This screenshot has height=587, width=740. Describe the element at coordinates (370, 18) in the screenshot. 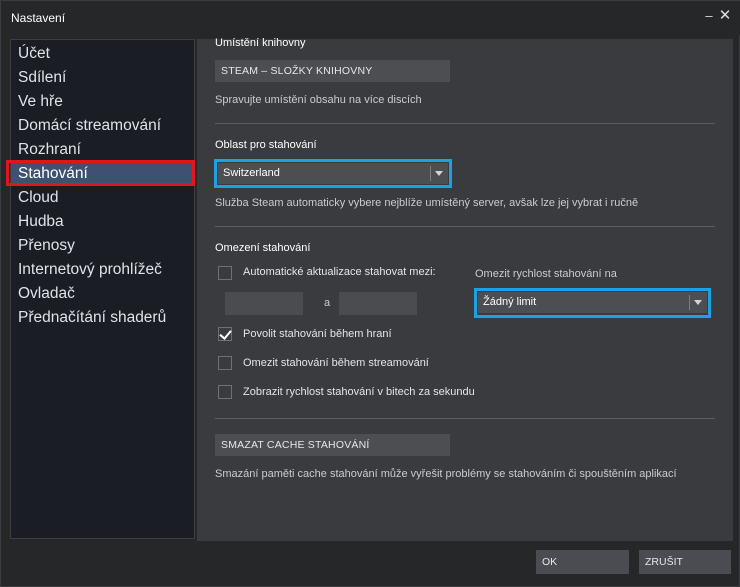

I see `title-bar: Nastavení – ✕` at that location.